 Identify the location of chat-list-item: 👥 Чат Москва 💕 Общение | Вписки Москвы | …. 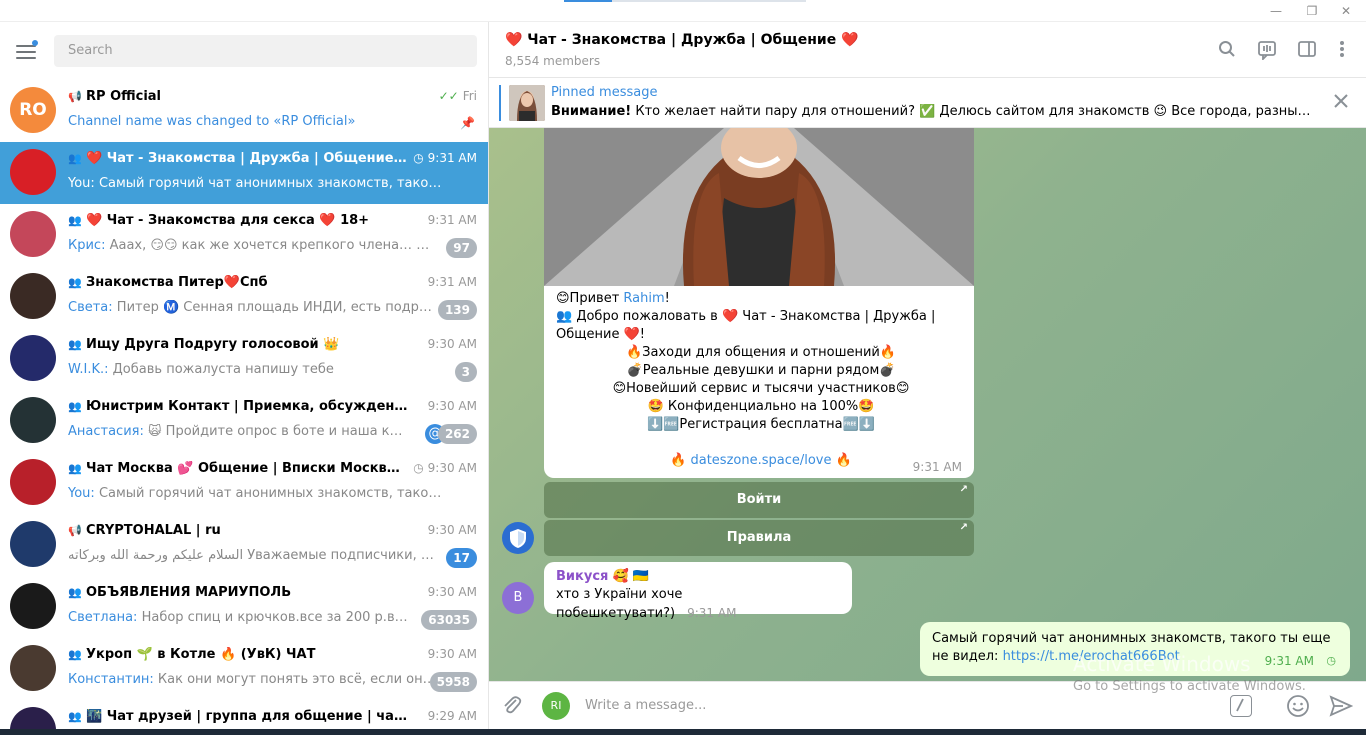
(244, 483).